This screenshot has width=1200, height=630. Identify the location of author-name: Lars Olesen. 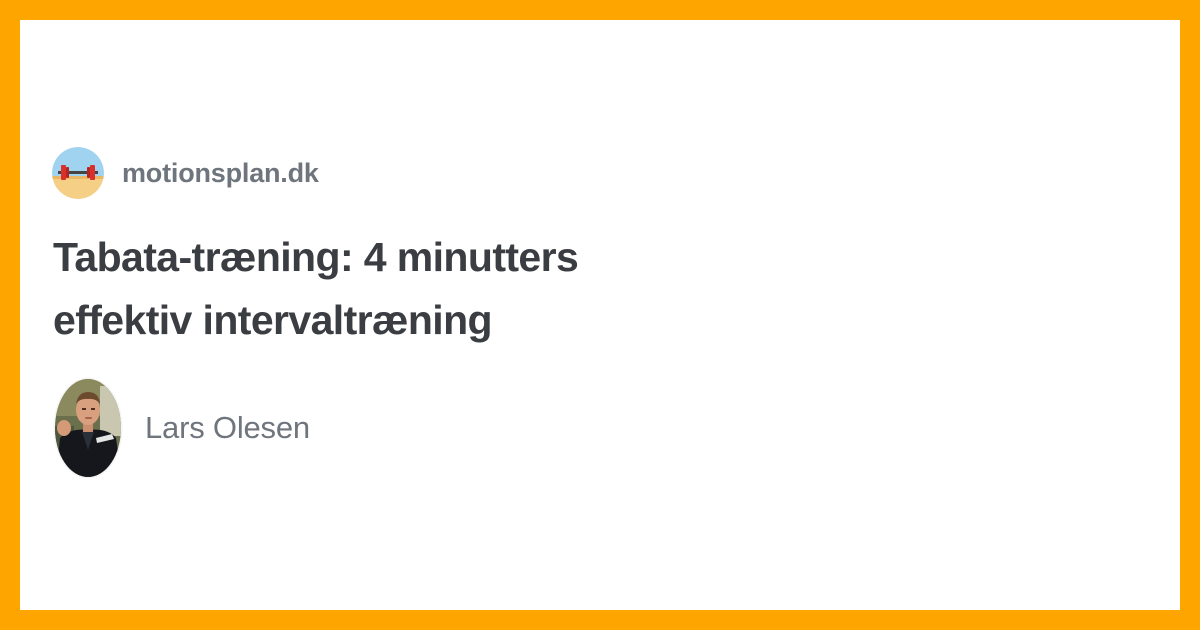
(227, 427).